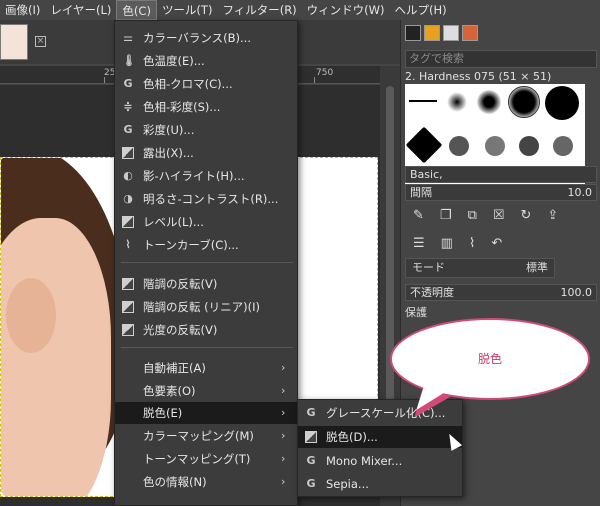 This screenshot has width=600, height=506. What do you see at coordinates (472, 215) in the screenshot?
I see `duplicate-brush-icon: ⧉` at bounding box center [472, 215].